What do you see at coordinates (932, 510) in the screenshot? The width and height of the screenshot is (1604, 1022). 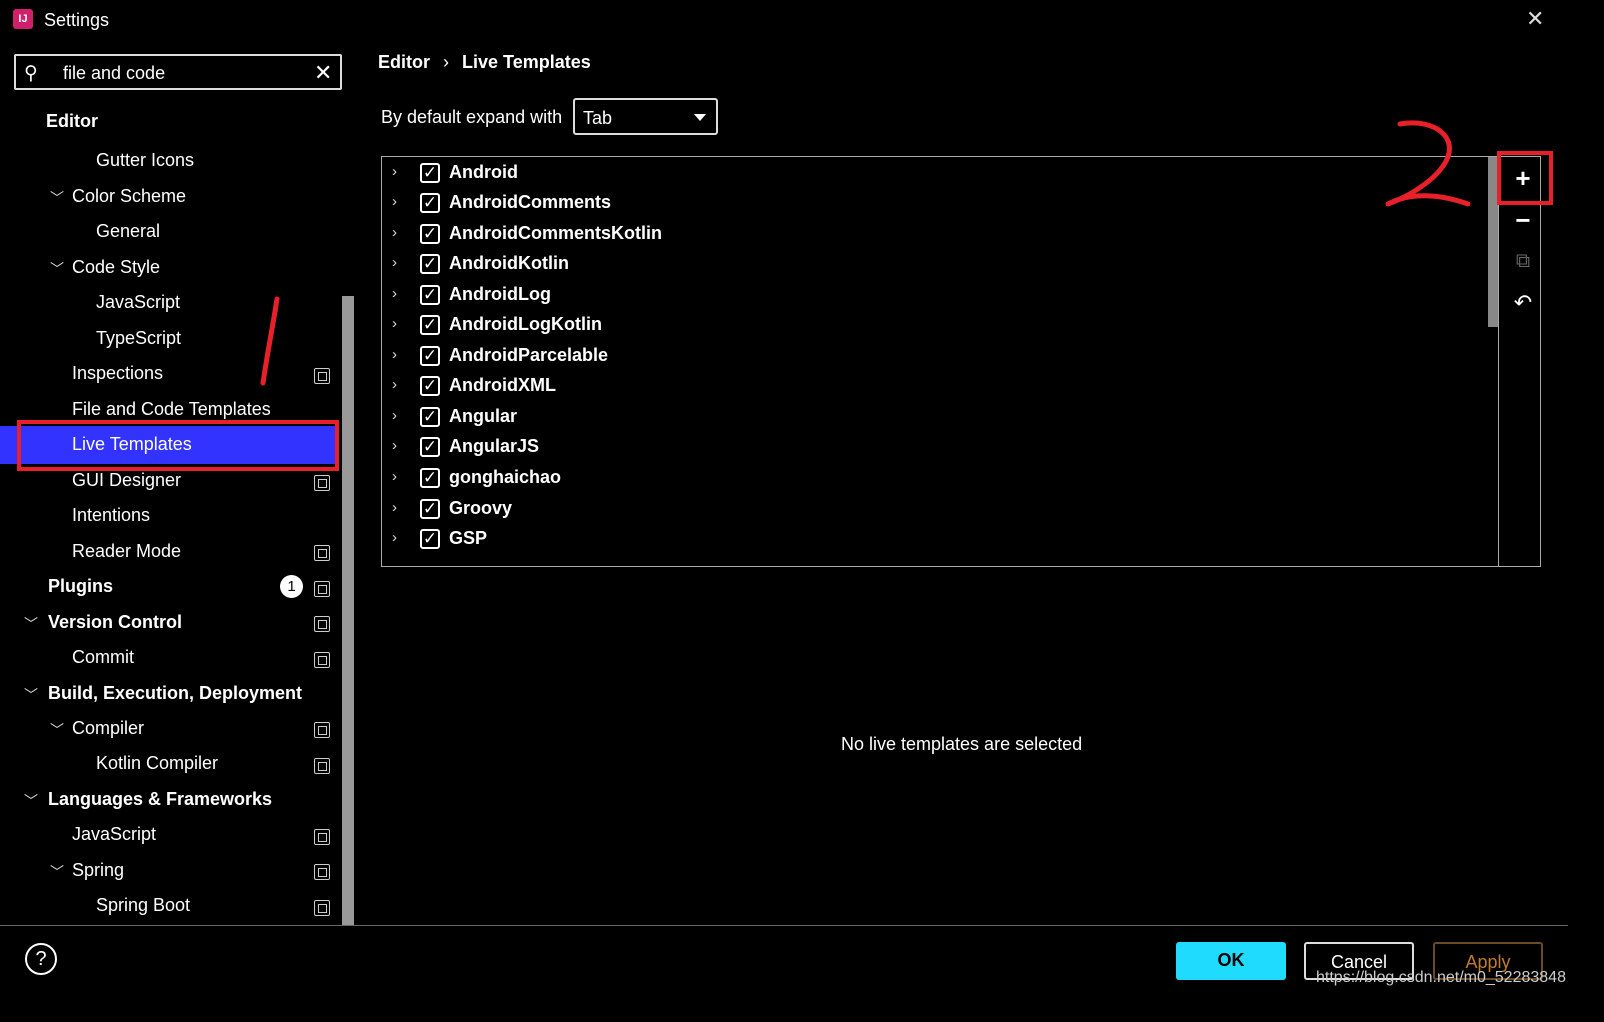 I see `list-item: › ✓ Groovy` at bounding box center [932, 510].